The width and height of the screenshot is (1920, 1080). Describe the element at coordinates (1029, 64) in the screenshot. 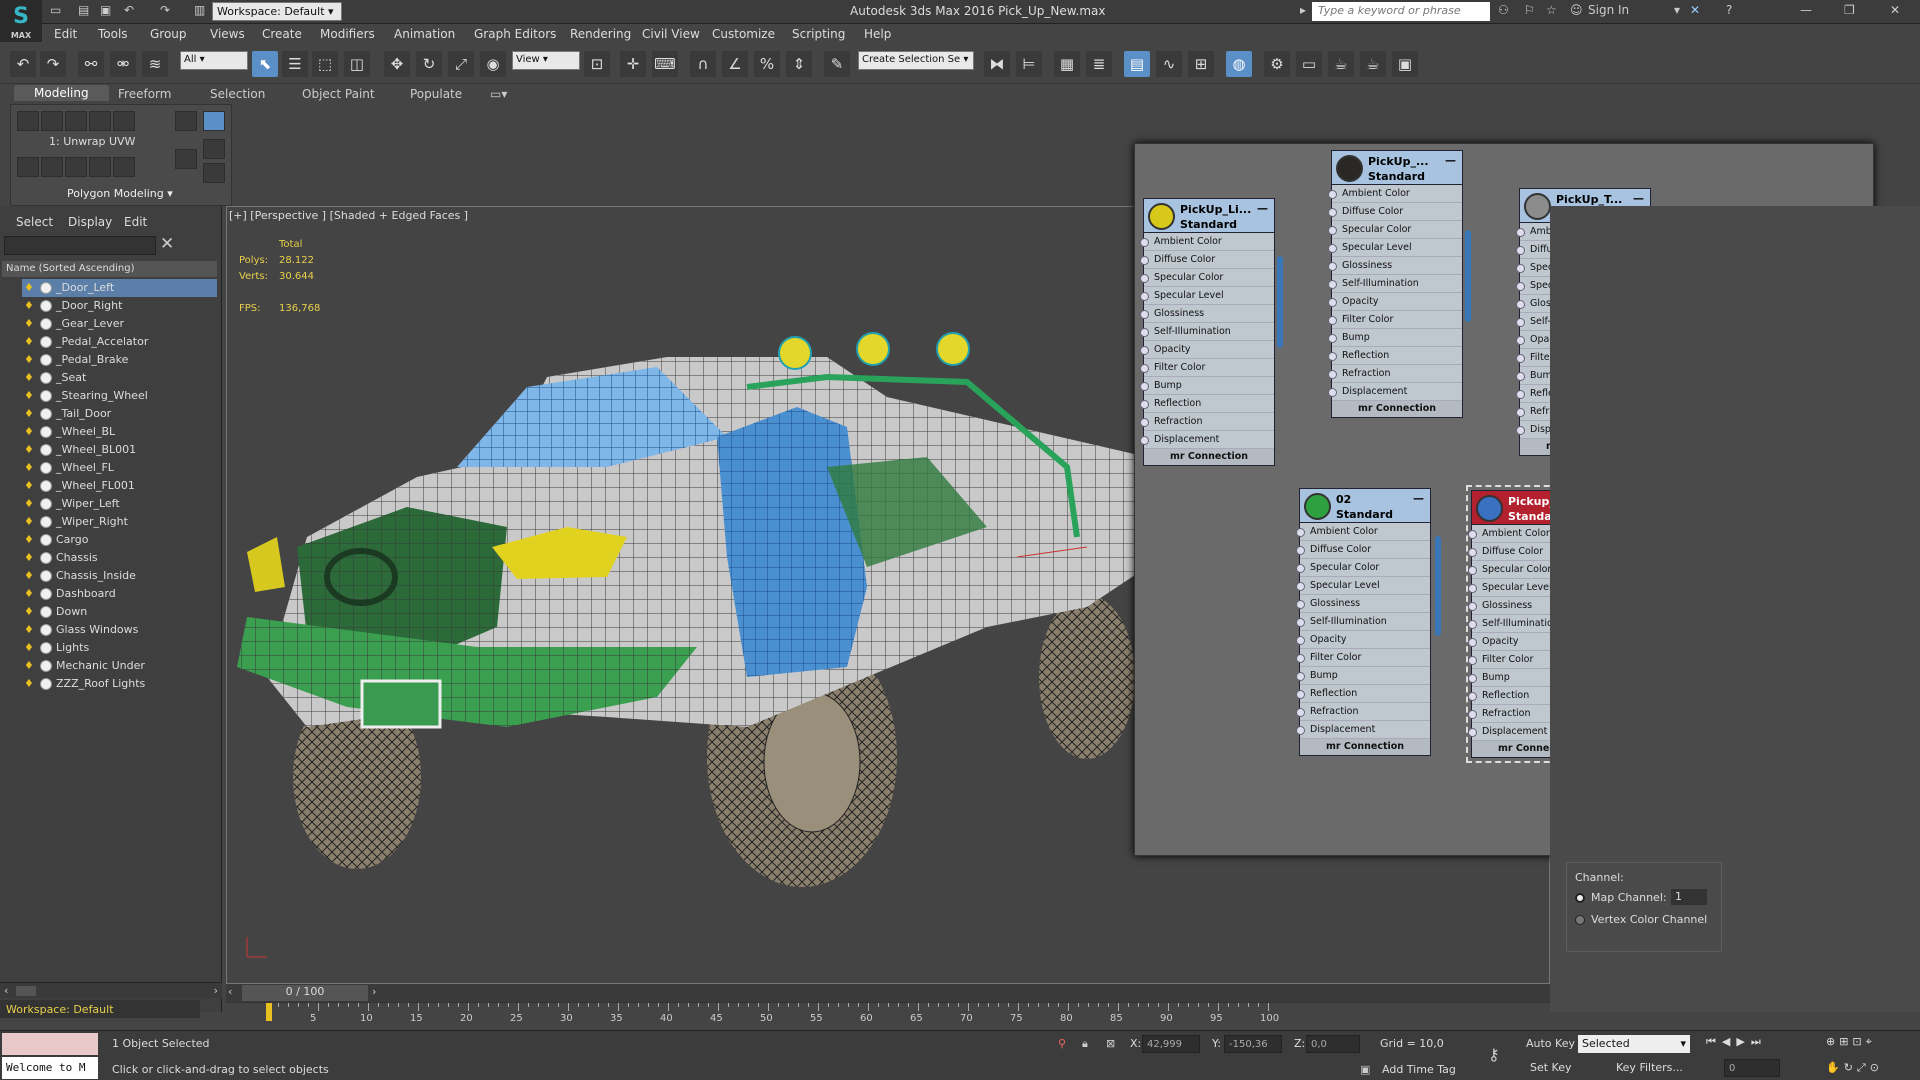

I see `align-icon: ⊨` at that location.